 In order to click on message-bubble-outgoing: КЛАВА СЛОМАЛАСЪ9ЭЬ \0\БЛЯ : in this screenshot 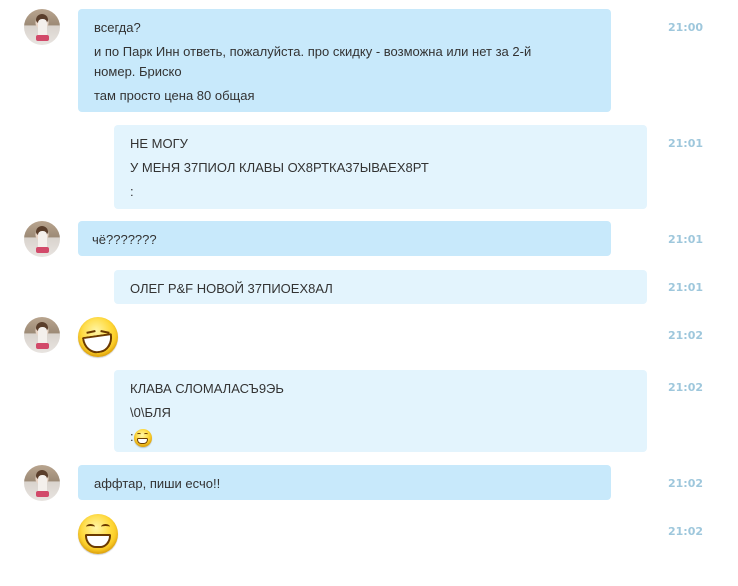, I will do `click(380, 411)`.